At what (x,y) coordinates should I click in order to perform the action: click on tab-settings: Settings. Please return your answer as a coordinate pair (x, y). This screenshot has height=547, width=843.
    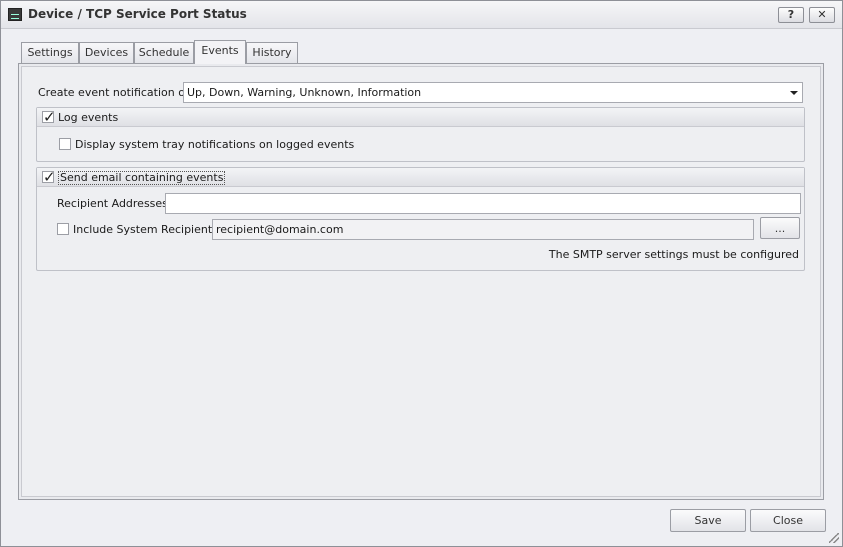
    Looking at the image, I should click on (50, 52).